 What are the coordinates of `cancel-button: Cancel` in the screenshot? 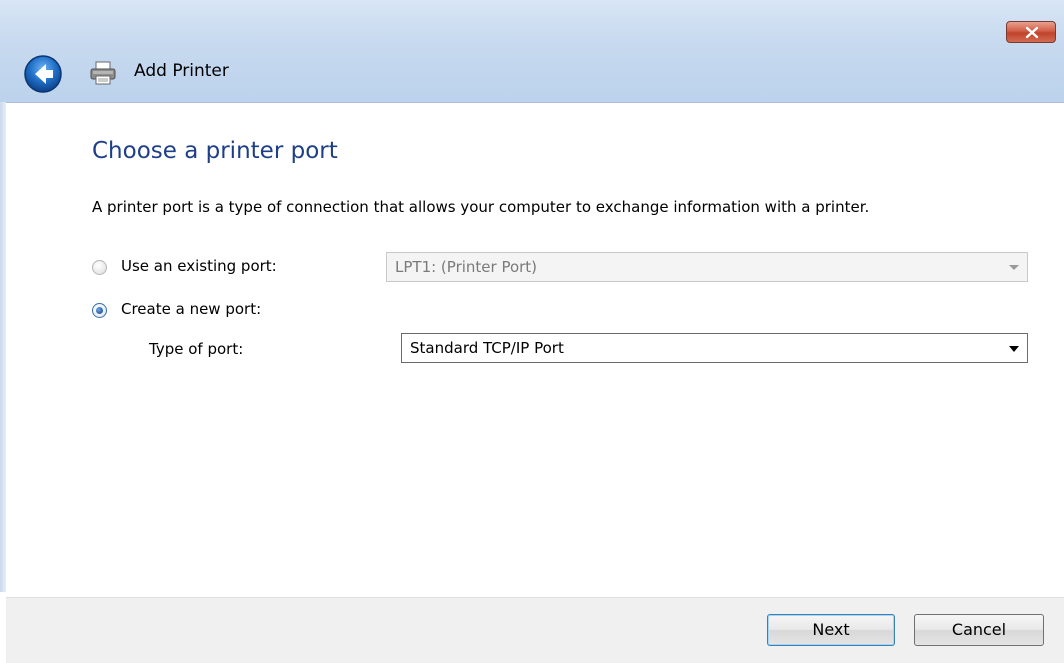 It's located at (979, 630).